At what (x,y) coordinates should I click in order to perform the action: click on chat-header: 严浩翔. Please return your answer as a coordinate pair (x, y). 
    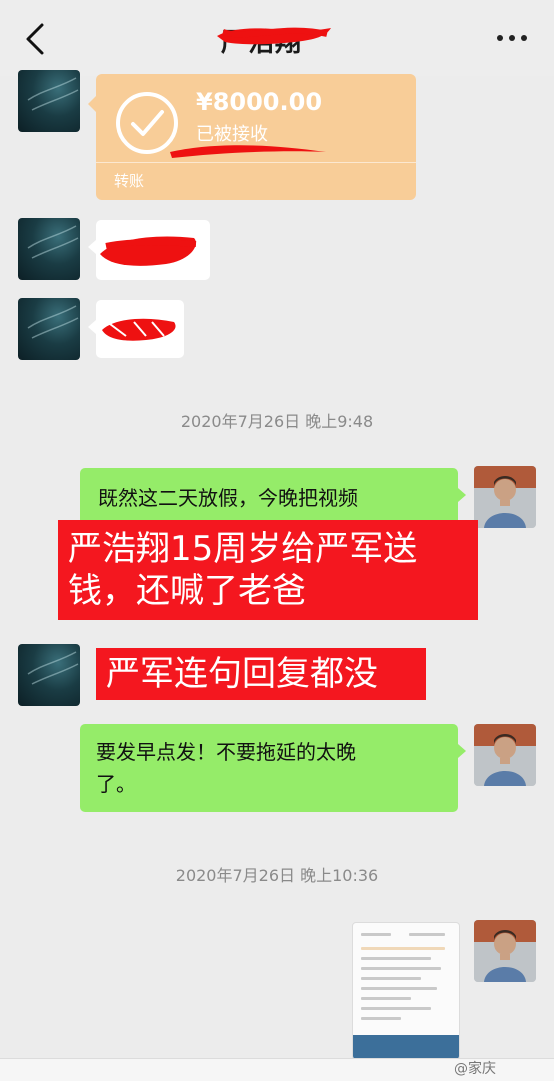
    Looking at the image, I should click on (277, 38).